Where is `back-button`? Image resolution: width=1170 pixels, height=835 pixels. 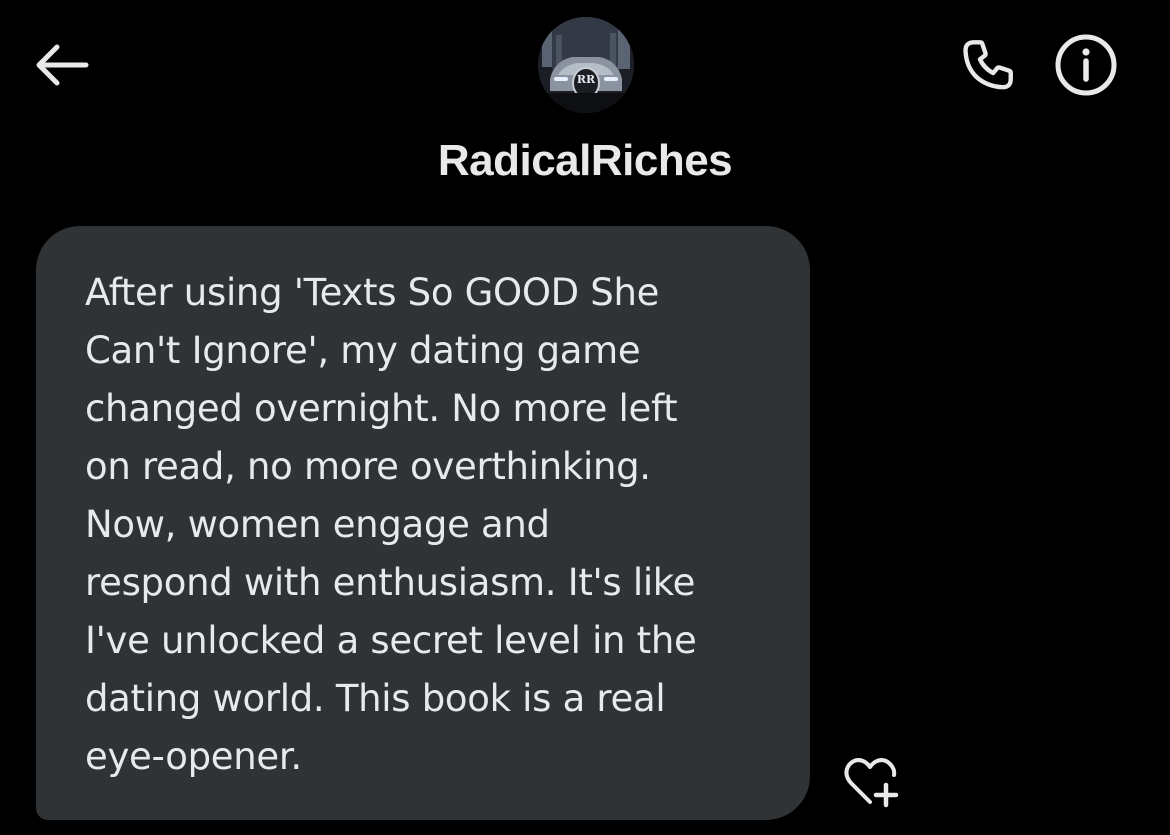 back-button is located at coordinates (61, 67).